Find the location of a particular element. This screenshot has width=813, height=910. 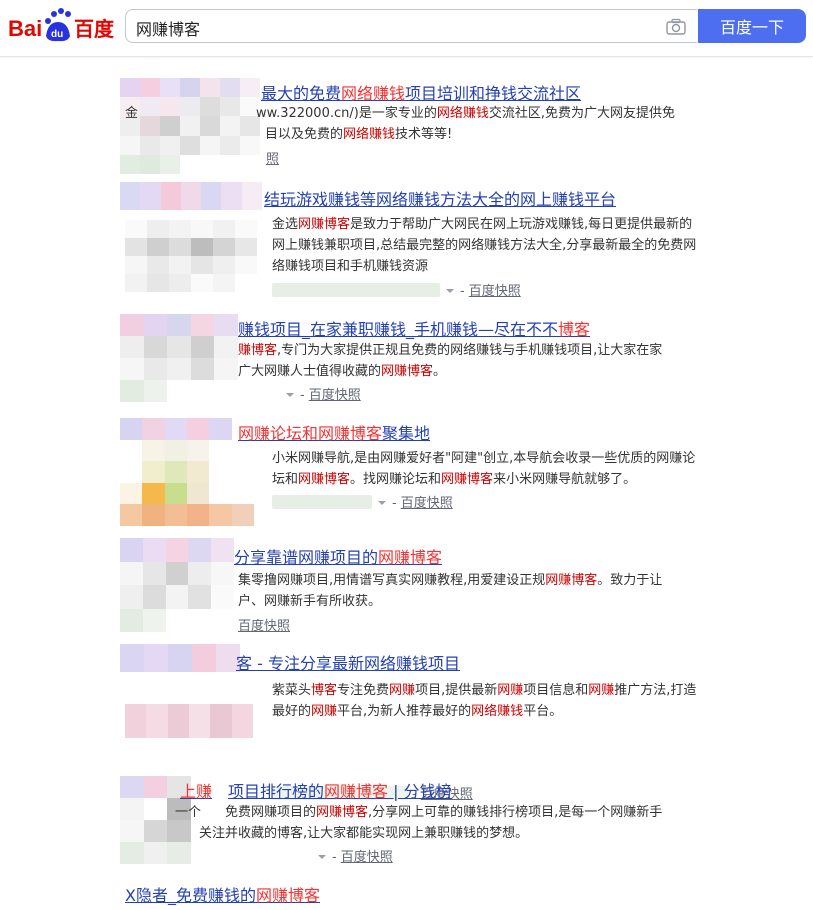

result-title: 分享靠谱网赚项目的网赚博客 is located at coordinates (338, 556).